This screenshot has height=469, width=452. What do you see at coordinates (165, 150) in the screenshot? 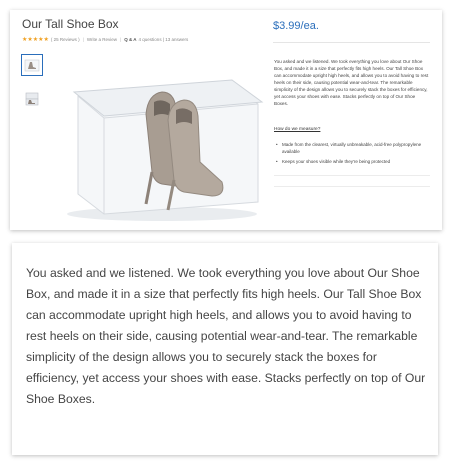
I see `product-image` at bounding box center [165, 150].